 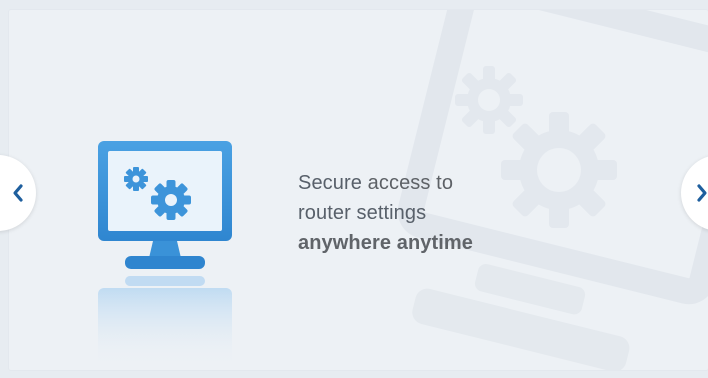 I want to click on caption-phrase-access: access to, so click(x=410, y=183).